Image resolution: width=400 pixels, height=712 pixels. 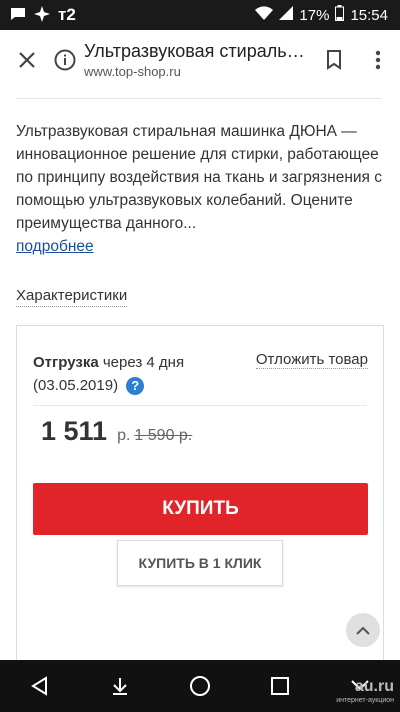 I want to click on home-circle-icon, so click(x=200, y=686).